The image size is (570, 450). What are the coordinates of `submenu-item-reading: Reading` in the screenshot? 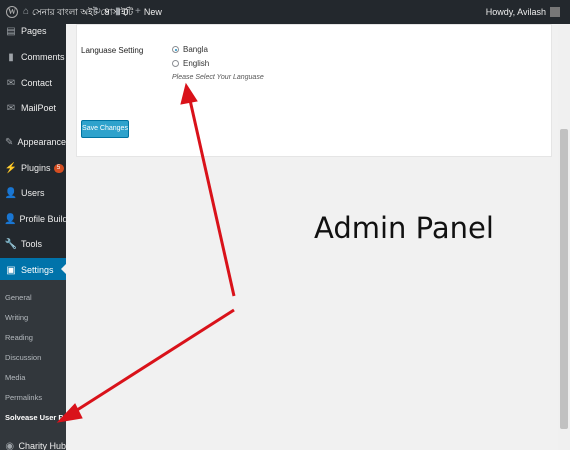 It's located at (19, 337).